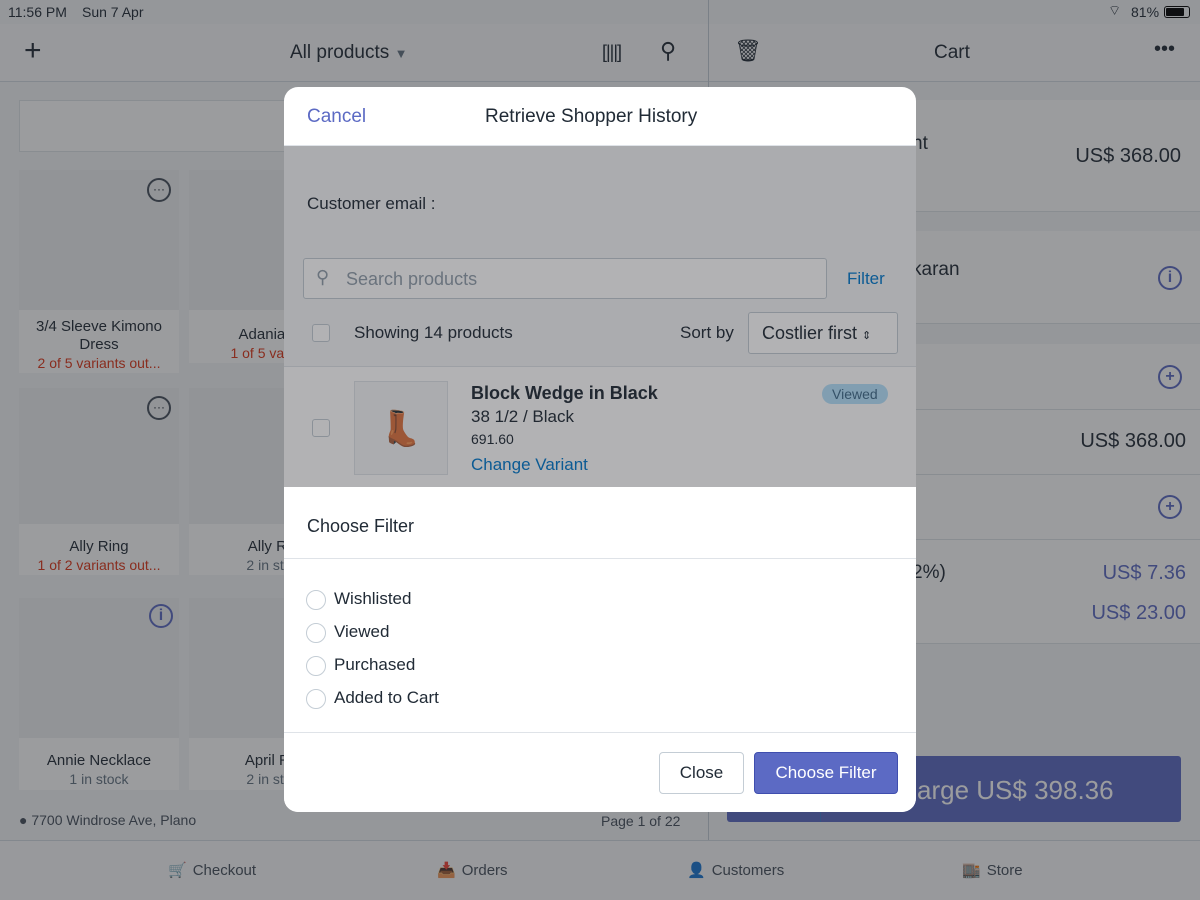 The image size is (1200, 900). I want to click on filter-option-added-to-cart: Added to Cart, so click(372, 698).